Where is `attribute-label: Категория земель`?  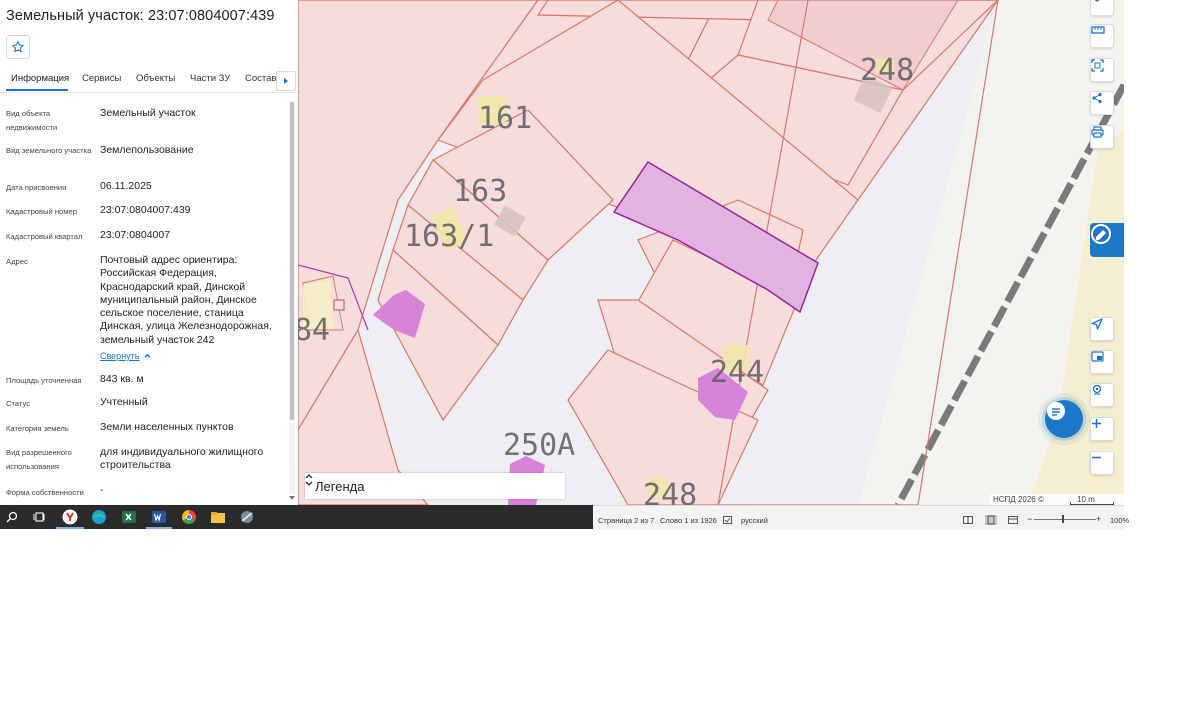
attribute-label: Категория земель is located at coordinates (37, 428).